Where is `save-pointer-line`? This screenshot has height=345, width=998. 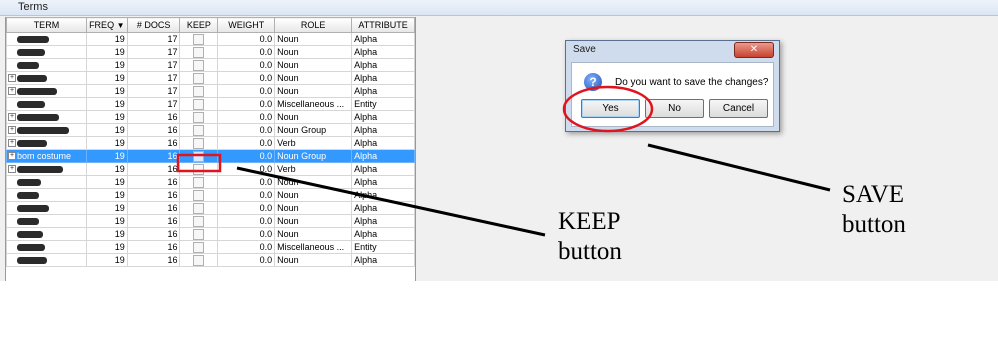 save-pointer-line is located at coordinates (739, 167).